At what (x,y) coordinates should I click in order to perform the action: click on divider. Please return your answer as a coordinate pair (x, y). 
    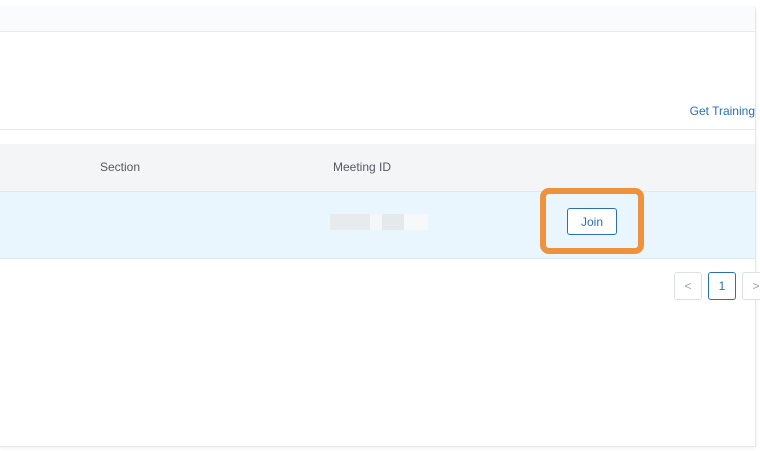
    Looking at the image, I should click on (377, 129).